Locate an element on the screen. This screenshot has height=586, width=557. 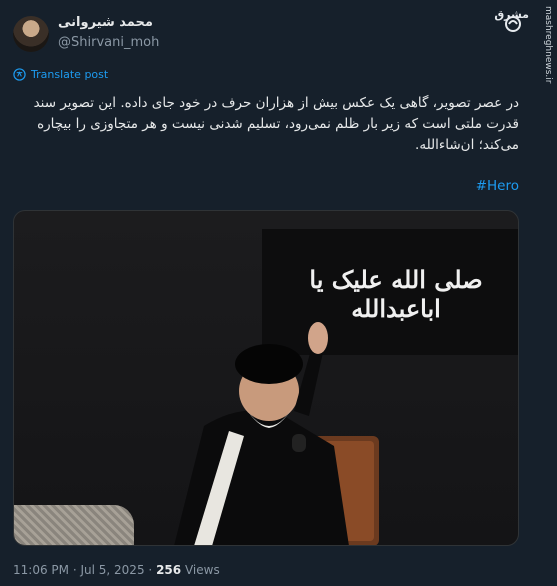
watermark-site: mashreghnews.ir is located at coordinates (548, 45).